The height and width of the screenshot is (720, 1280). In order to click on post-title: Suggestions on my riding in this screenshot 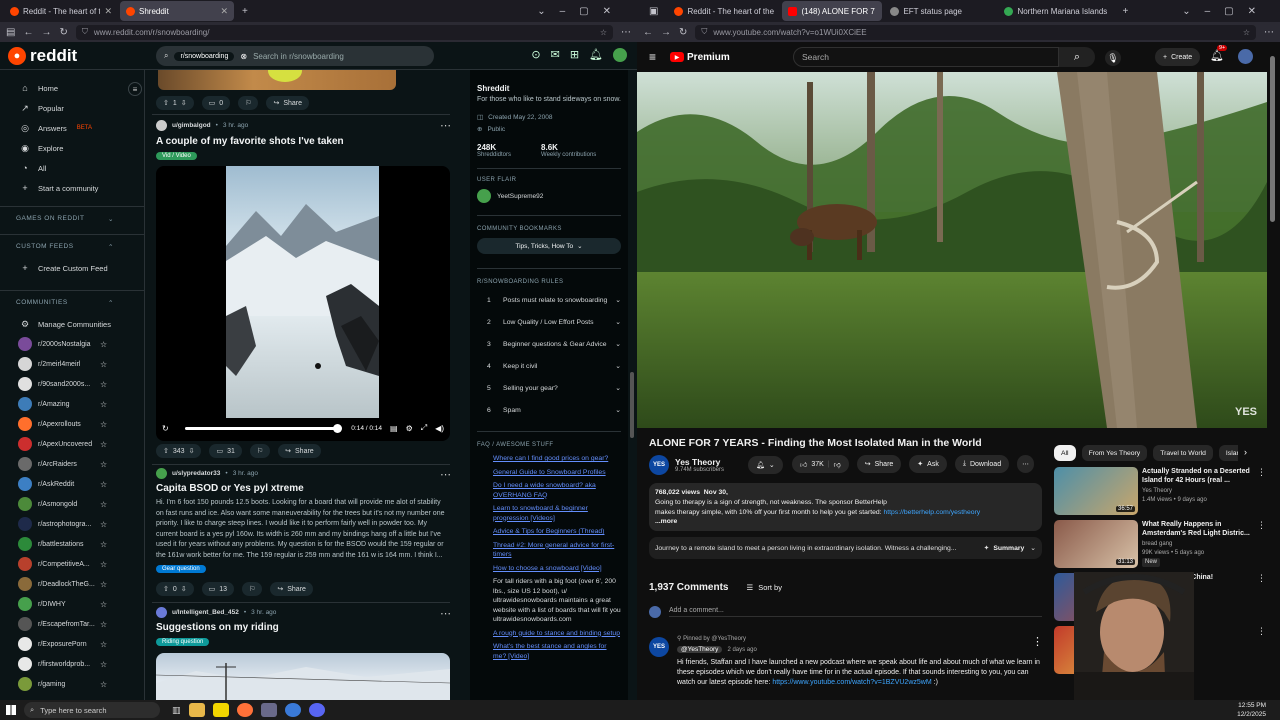, I will do `click(217, 627)`.